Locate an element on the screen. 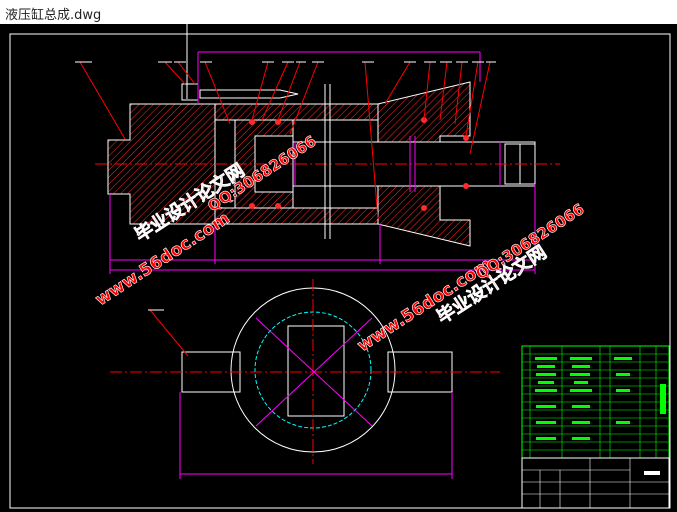 The image size is (677, 512). cylinder-wall-bottom is located at coordinates (296, 216).